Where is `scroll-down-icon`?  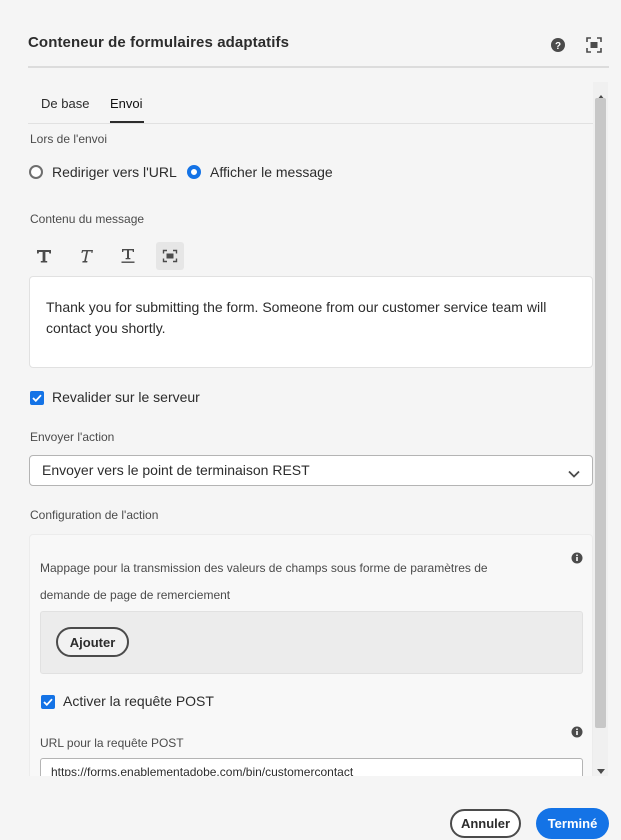
scroll-down-icon is located at coordinates (601, 771).